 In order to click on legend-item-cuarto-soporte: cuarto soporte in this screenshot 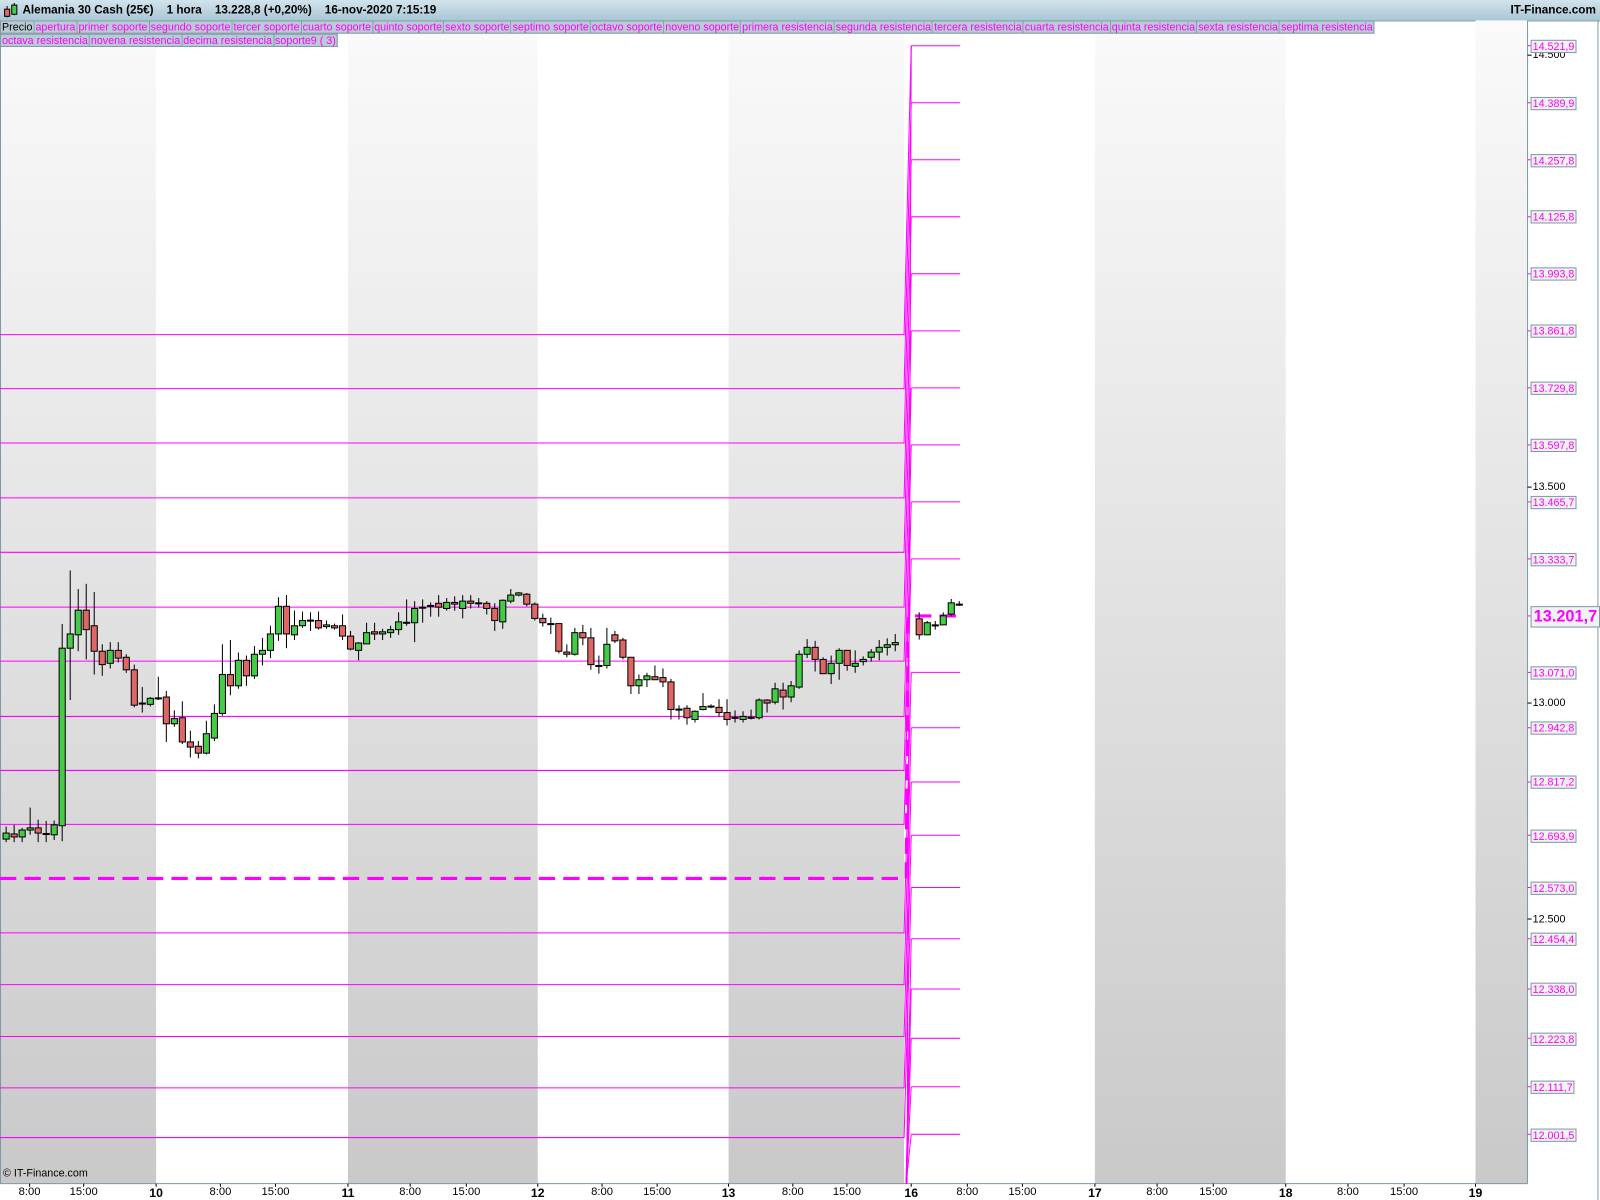, I will do `click(337, 27)`.